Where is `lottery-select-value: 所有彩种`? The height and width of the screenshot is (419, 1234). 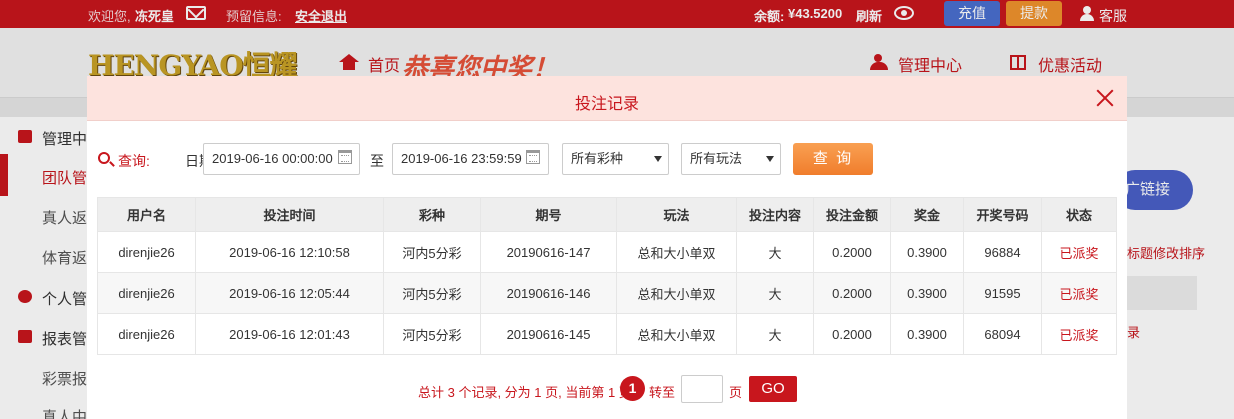
lottery-select-value: 所有彩种 is located at coordinates (597, 158).